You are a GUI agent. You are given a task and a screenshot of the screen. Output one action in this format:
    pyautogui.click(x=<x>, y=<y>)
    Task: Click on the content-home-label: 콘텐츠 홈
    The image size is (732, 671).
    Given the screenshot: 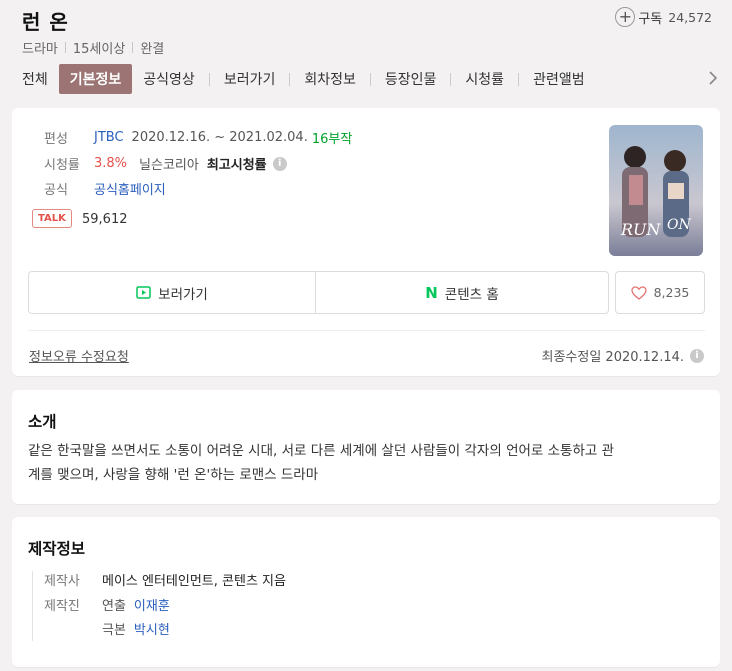 What is the action you would take?
    pyautogui.click(x=471, y=294)
    